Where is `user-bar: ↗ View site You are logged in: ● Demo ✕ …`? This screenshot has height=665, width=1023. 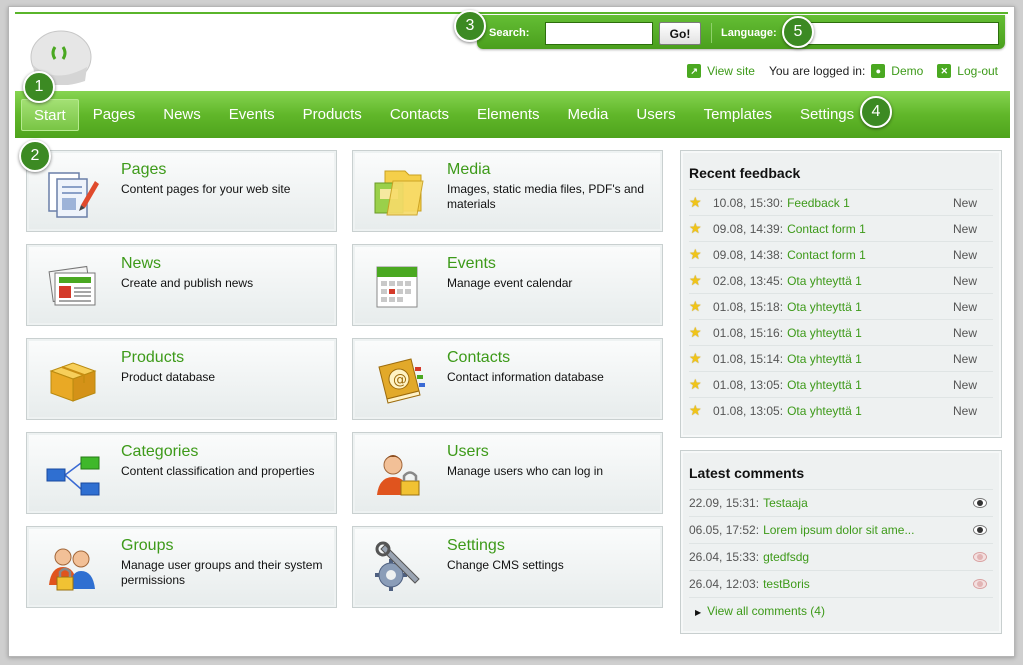
user-bar: ↗ View site You are logged in: ● Demo ✕ … is located at coordinates (842, 71).